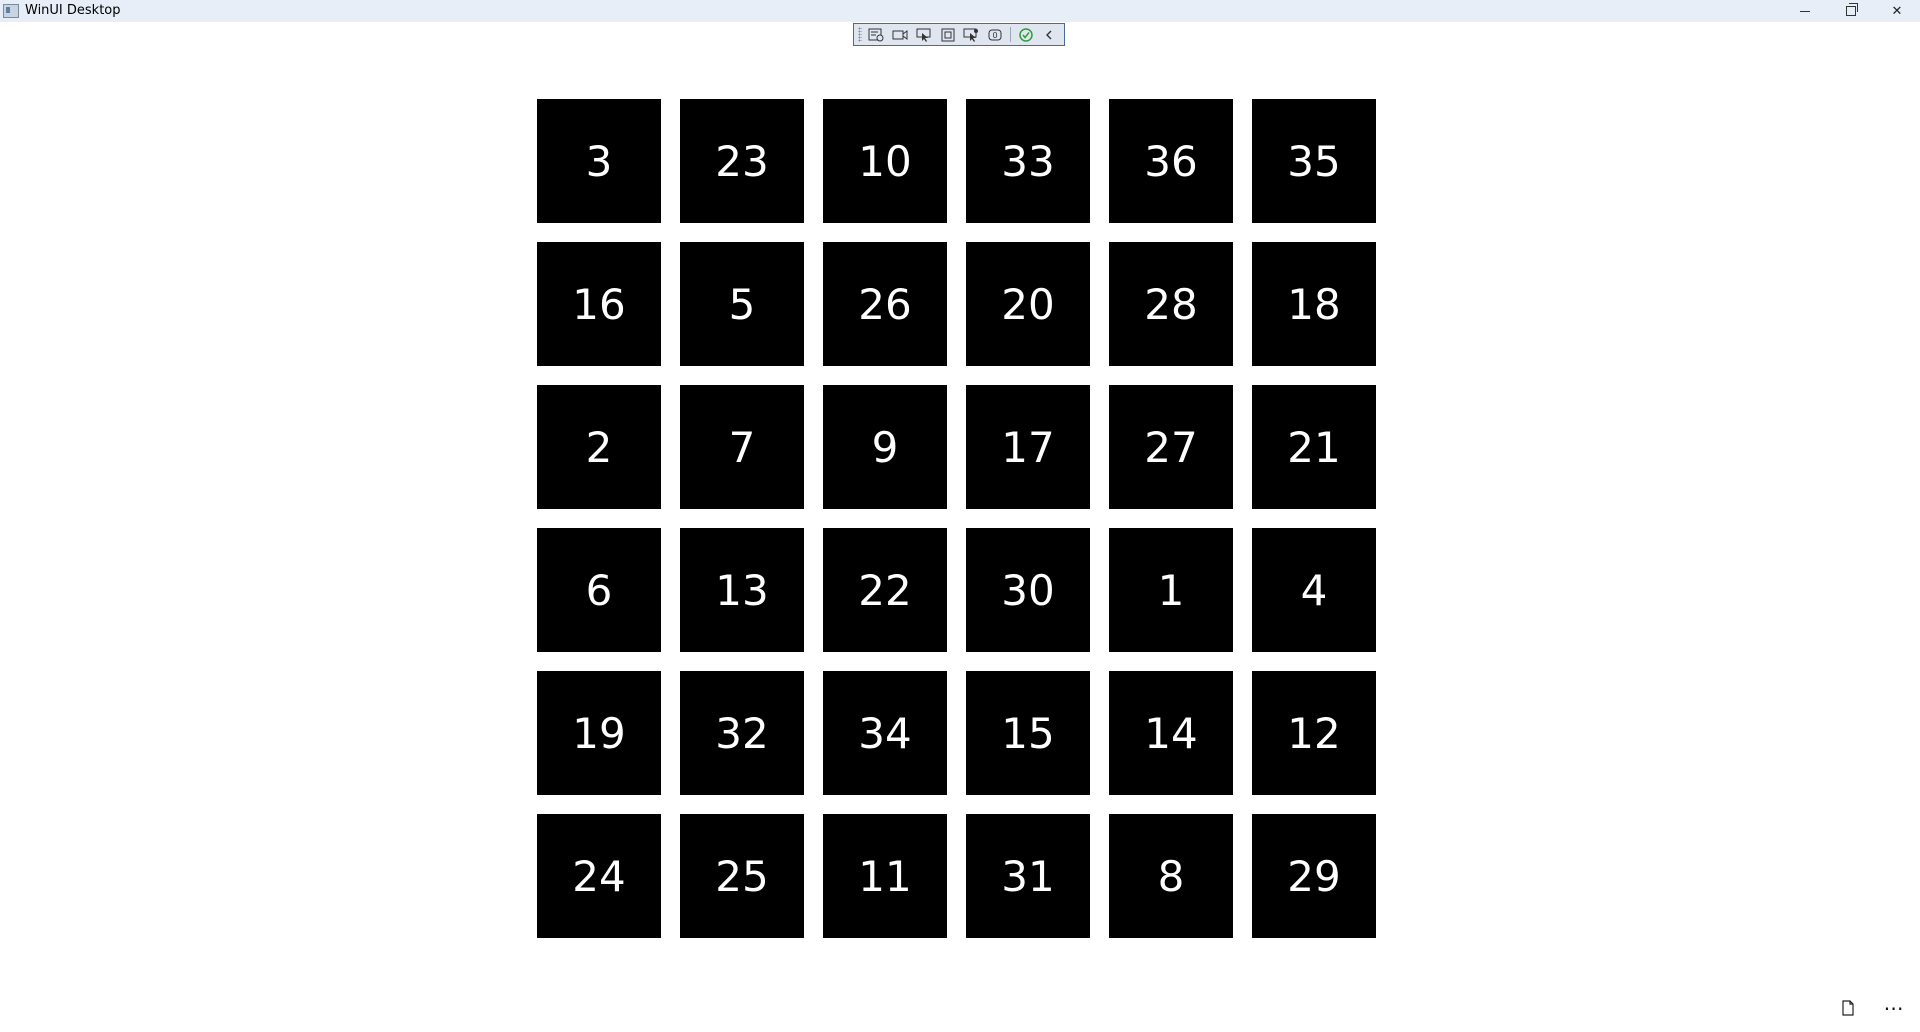  I want to click on number-tile: 1, so click(1171, 590).